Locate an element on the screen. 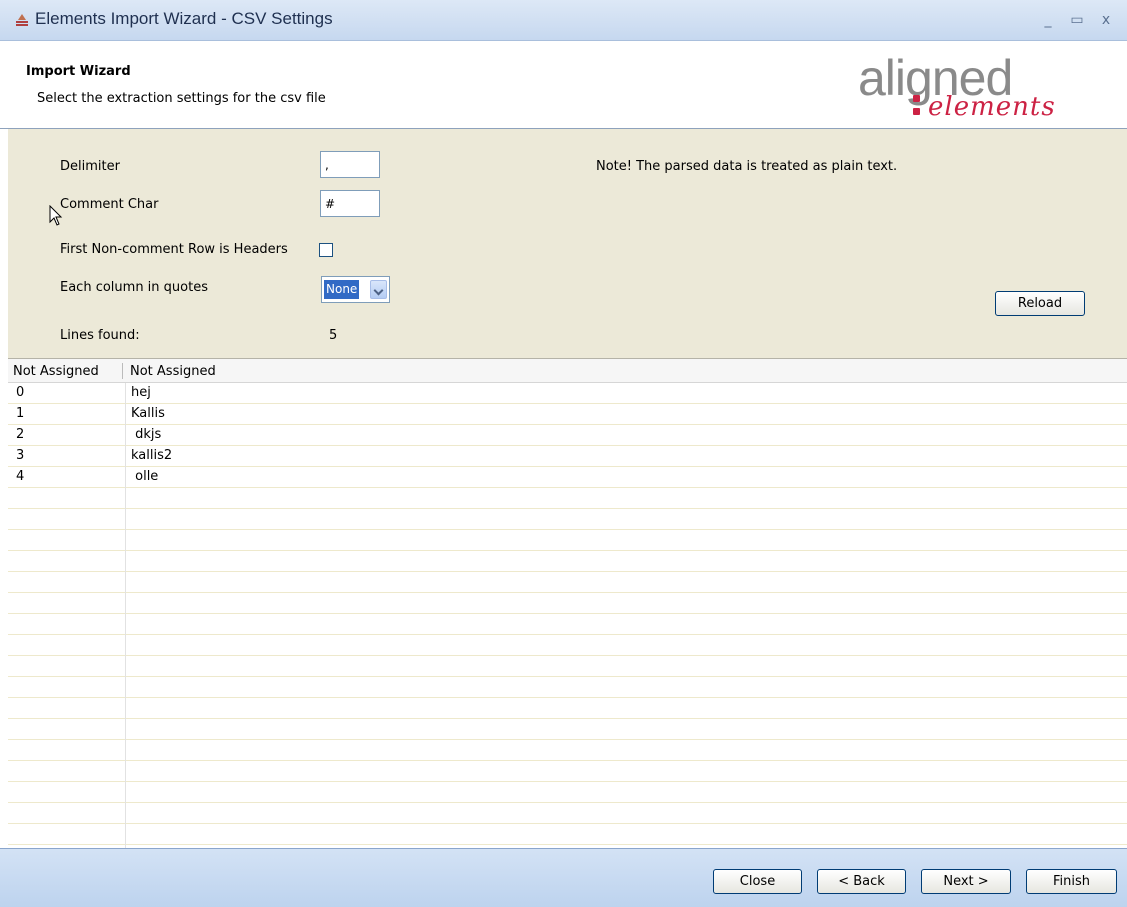 This screenshot has width=1127, height=907. finish-button: Finish is located at coordinates (1071, 881).